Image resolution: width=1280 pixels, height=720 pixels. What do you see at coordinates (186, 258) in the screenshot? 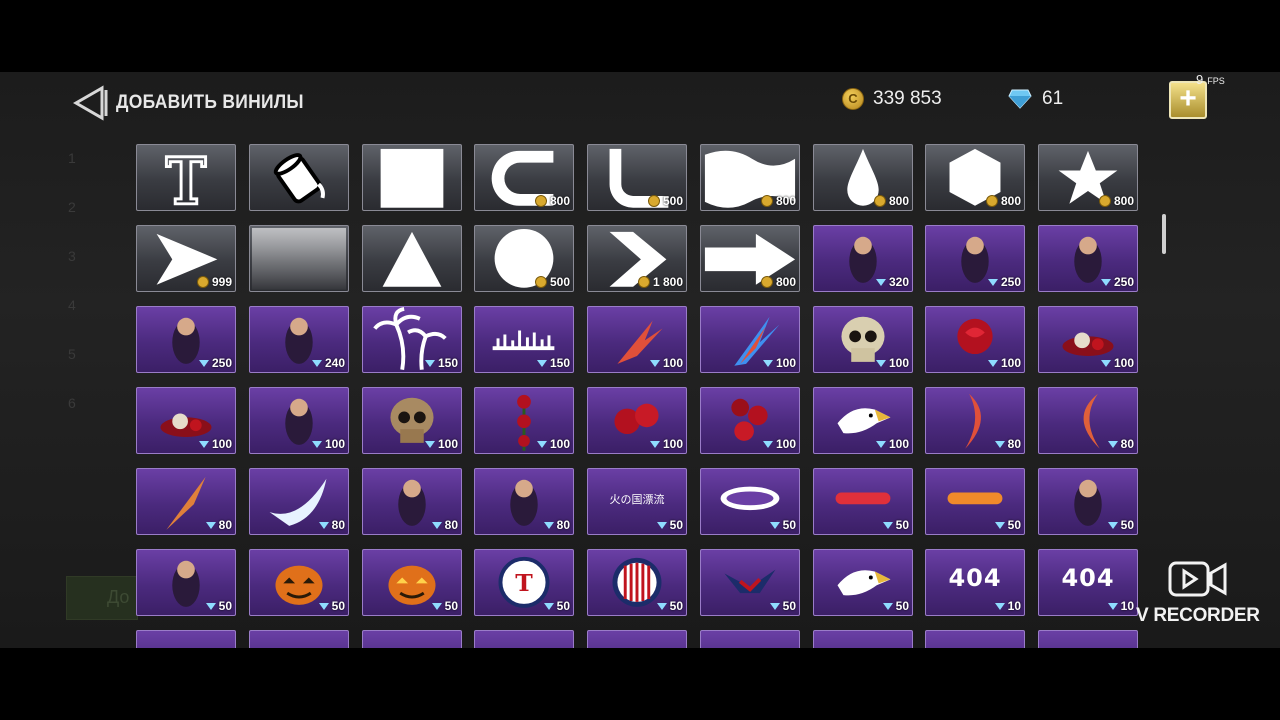
I see `vinyl-tile: 999` at bounding box center [186, 258].